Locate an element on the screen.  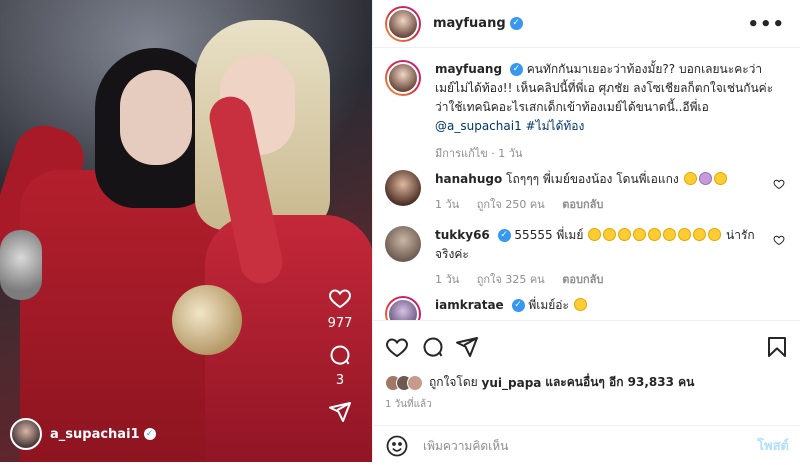
bookmark-icon is located at coordinates (777, 347).